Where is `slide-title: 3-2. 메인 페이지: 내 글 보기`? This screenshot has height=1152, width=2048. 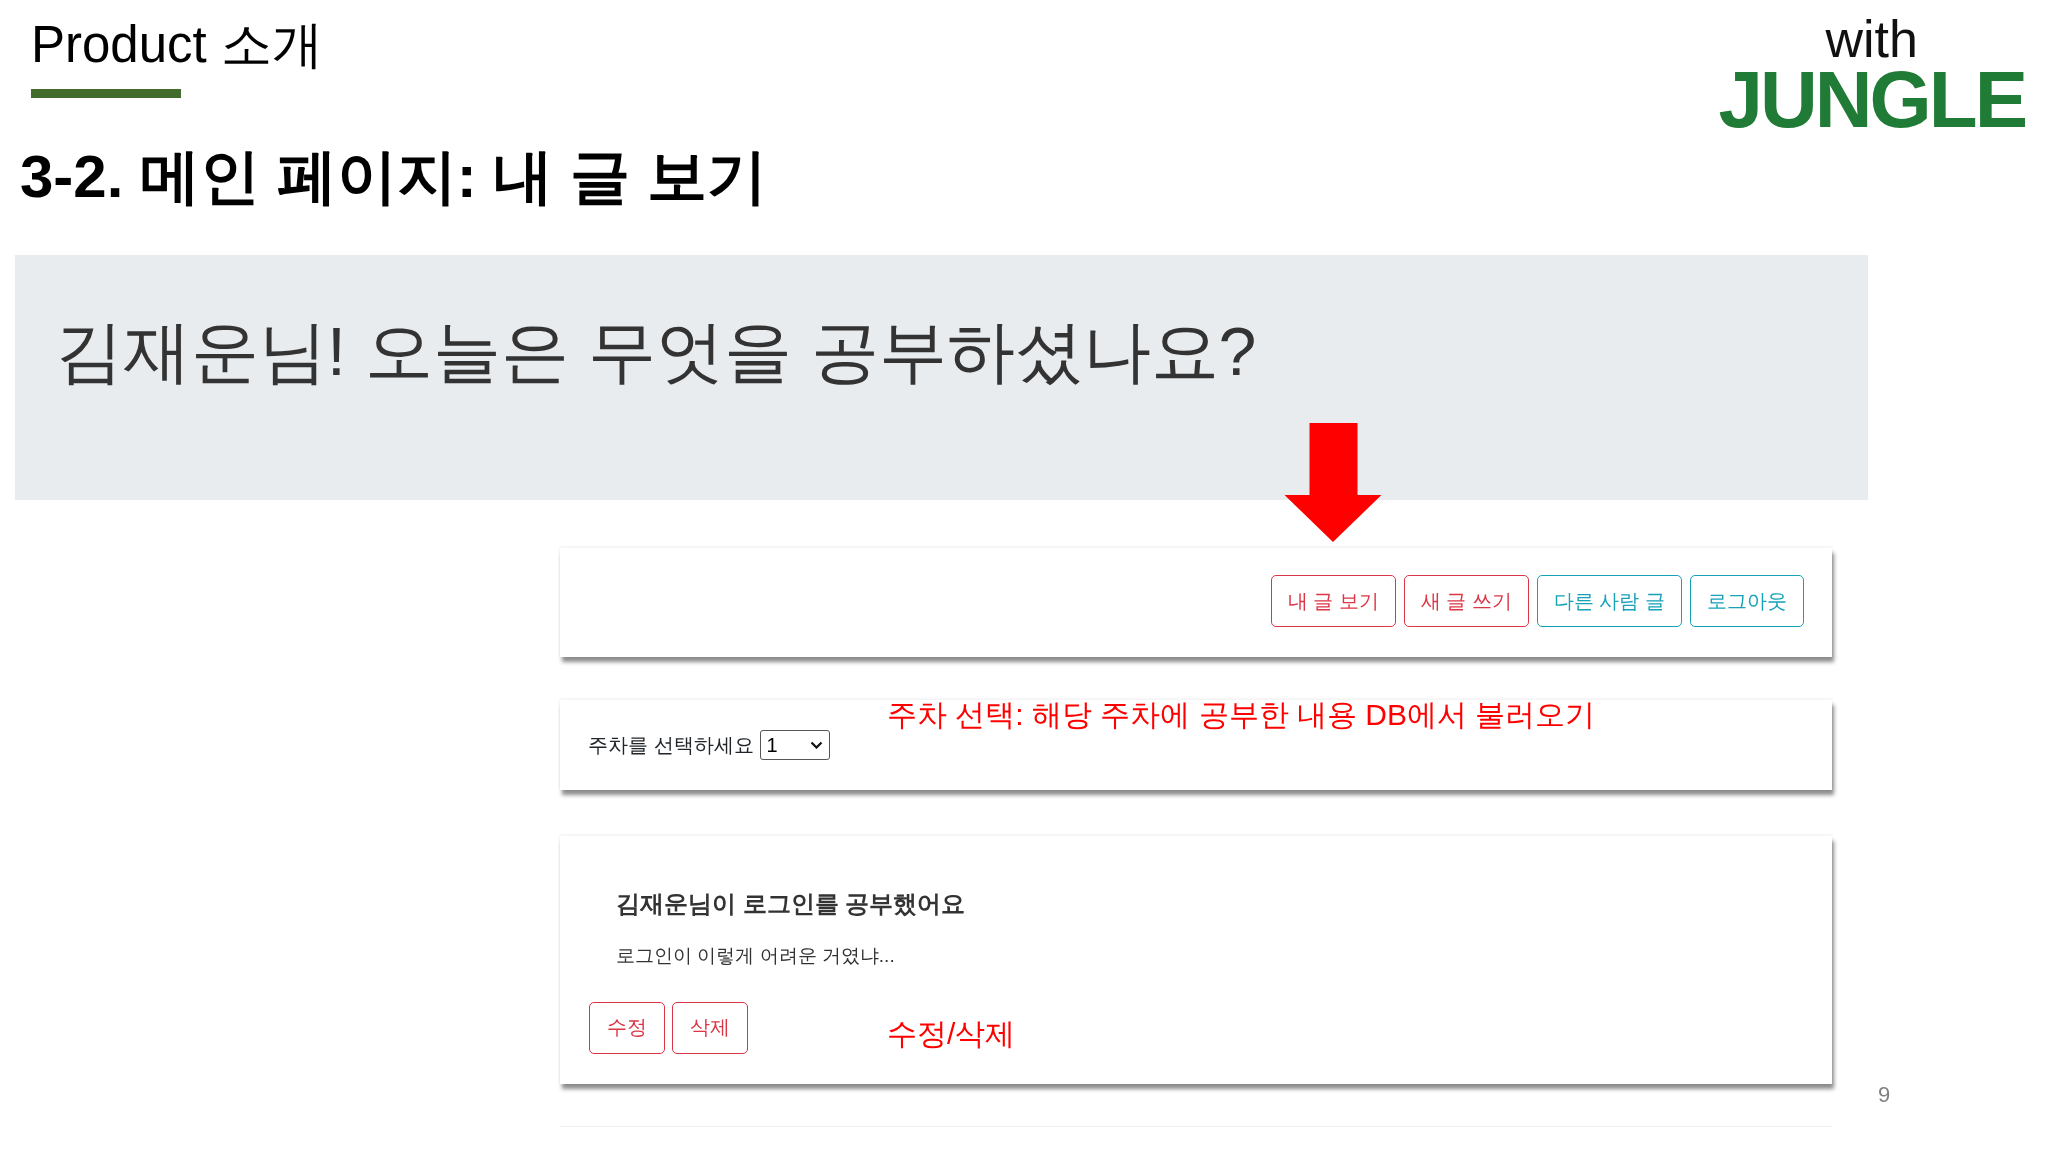 slide-title: 3-2. 메인 페이지: 내 글 보기 is located at coordinates (393, 177).